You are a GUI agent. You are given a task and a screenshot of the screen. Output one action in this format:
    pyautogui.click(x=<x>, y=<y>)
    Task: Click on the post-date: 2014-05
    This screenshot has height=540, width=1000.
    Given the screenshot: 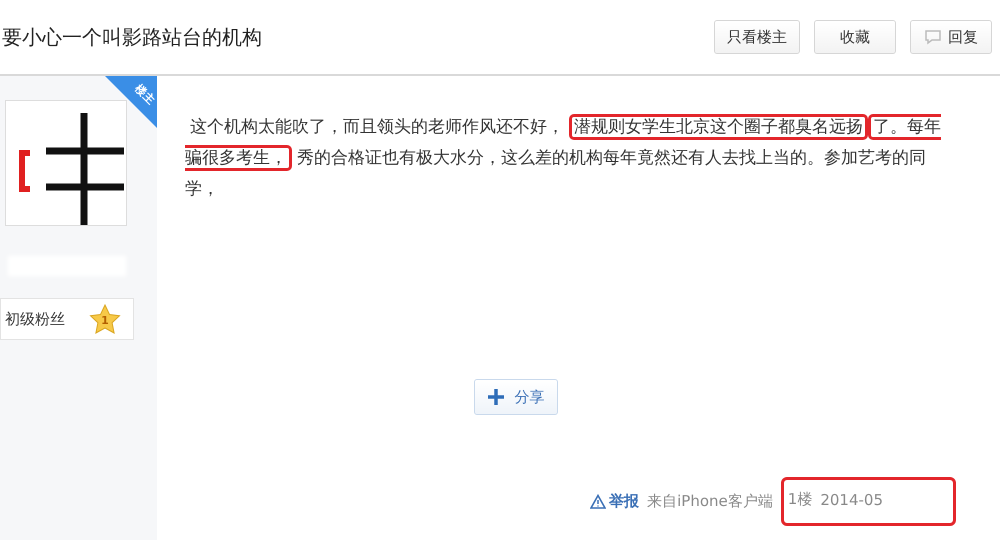 What is the action you would take?
    pyautogui.click(x=851, y=499)
    